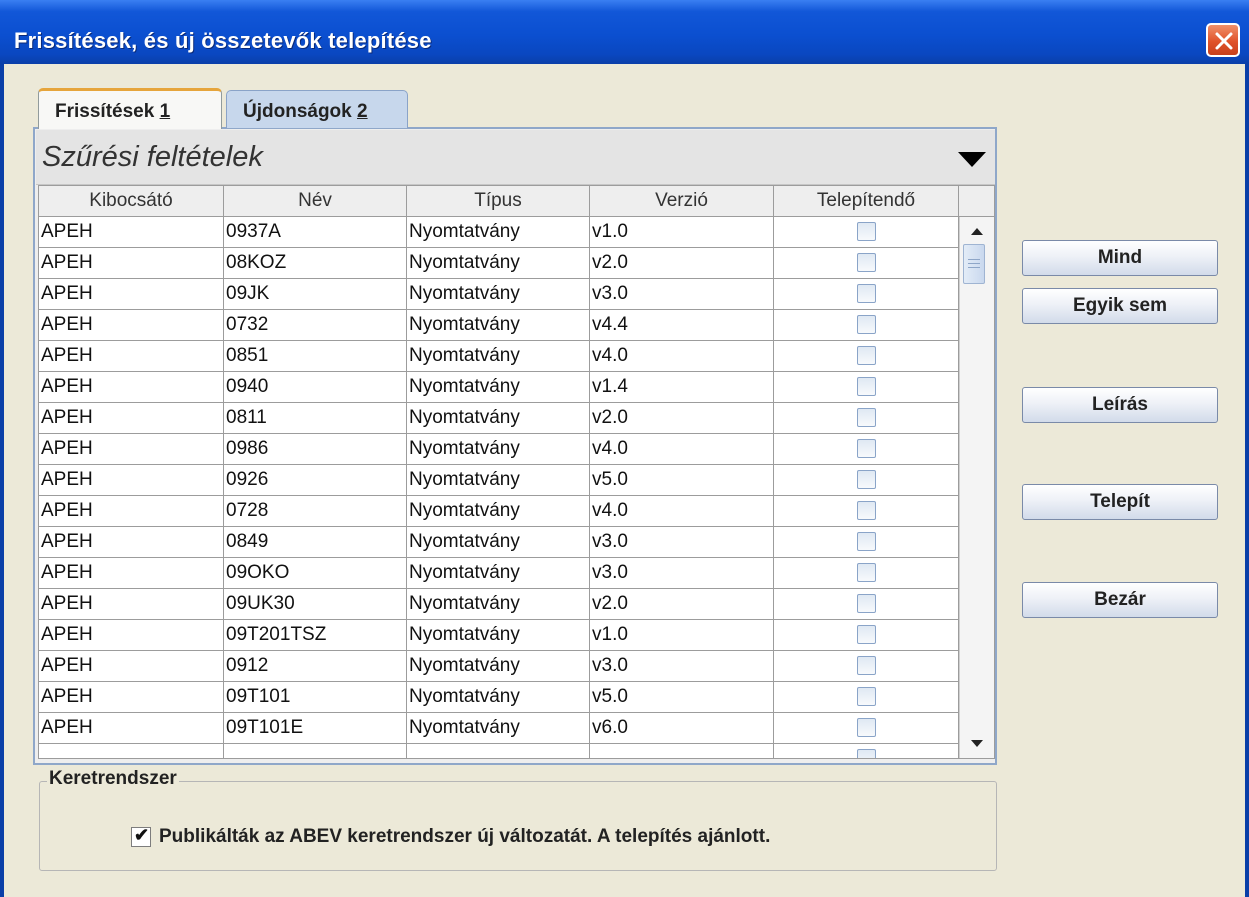  I want to click on dropdown-arrow-icon, so click(972, 159).